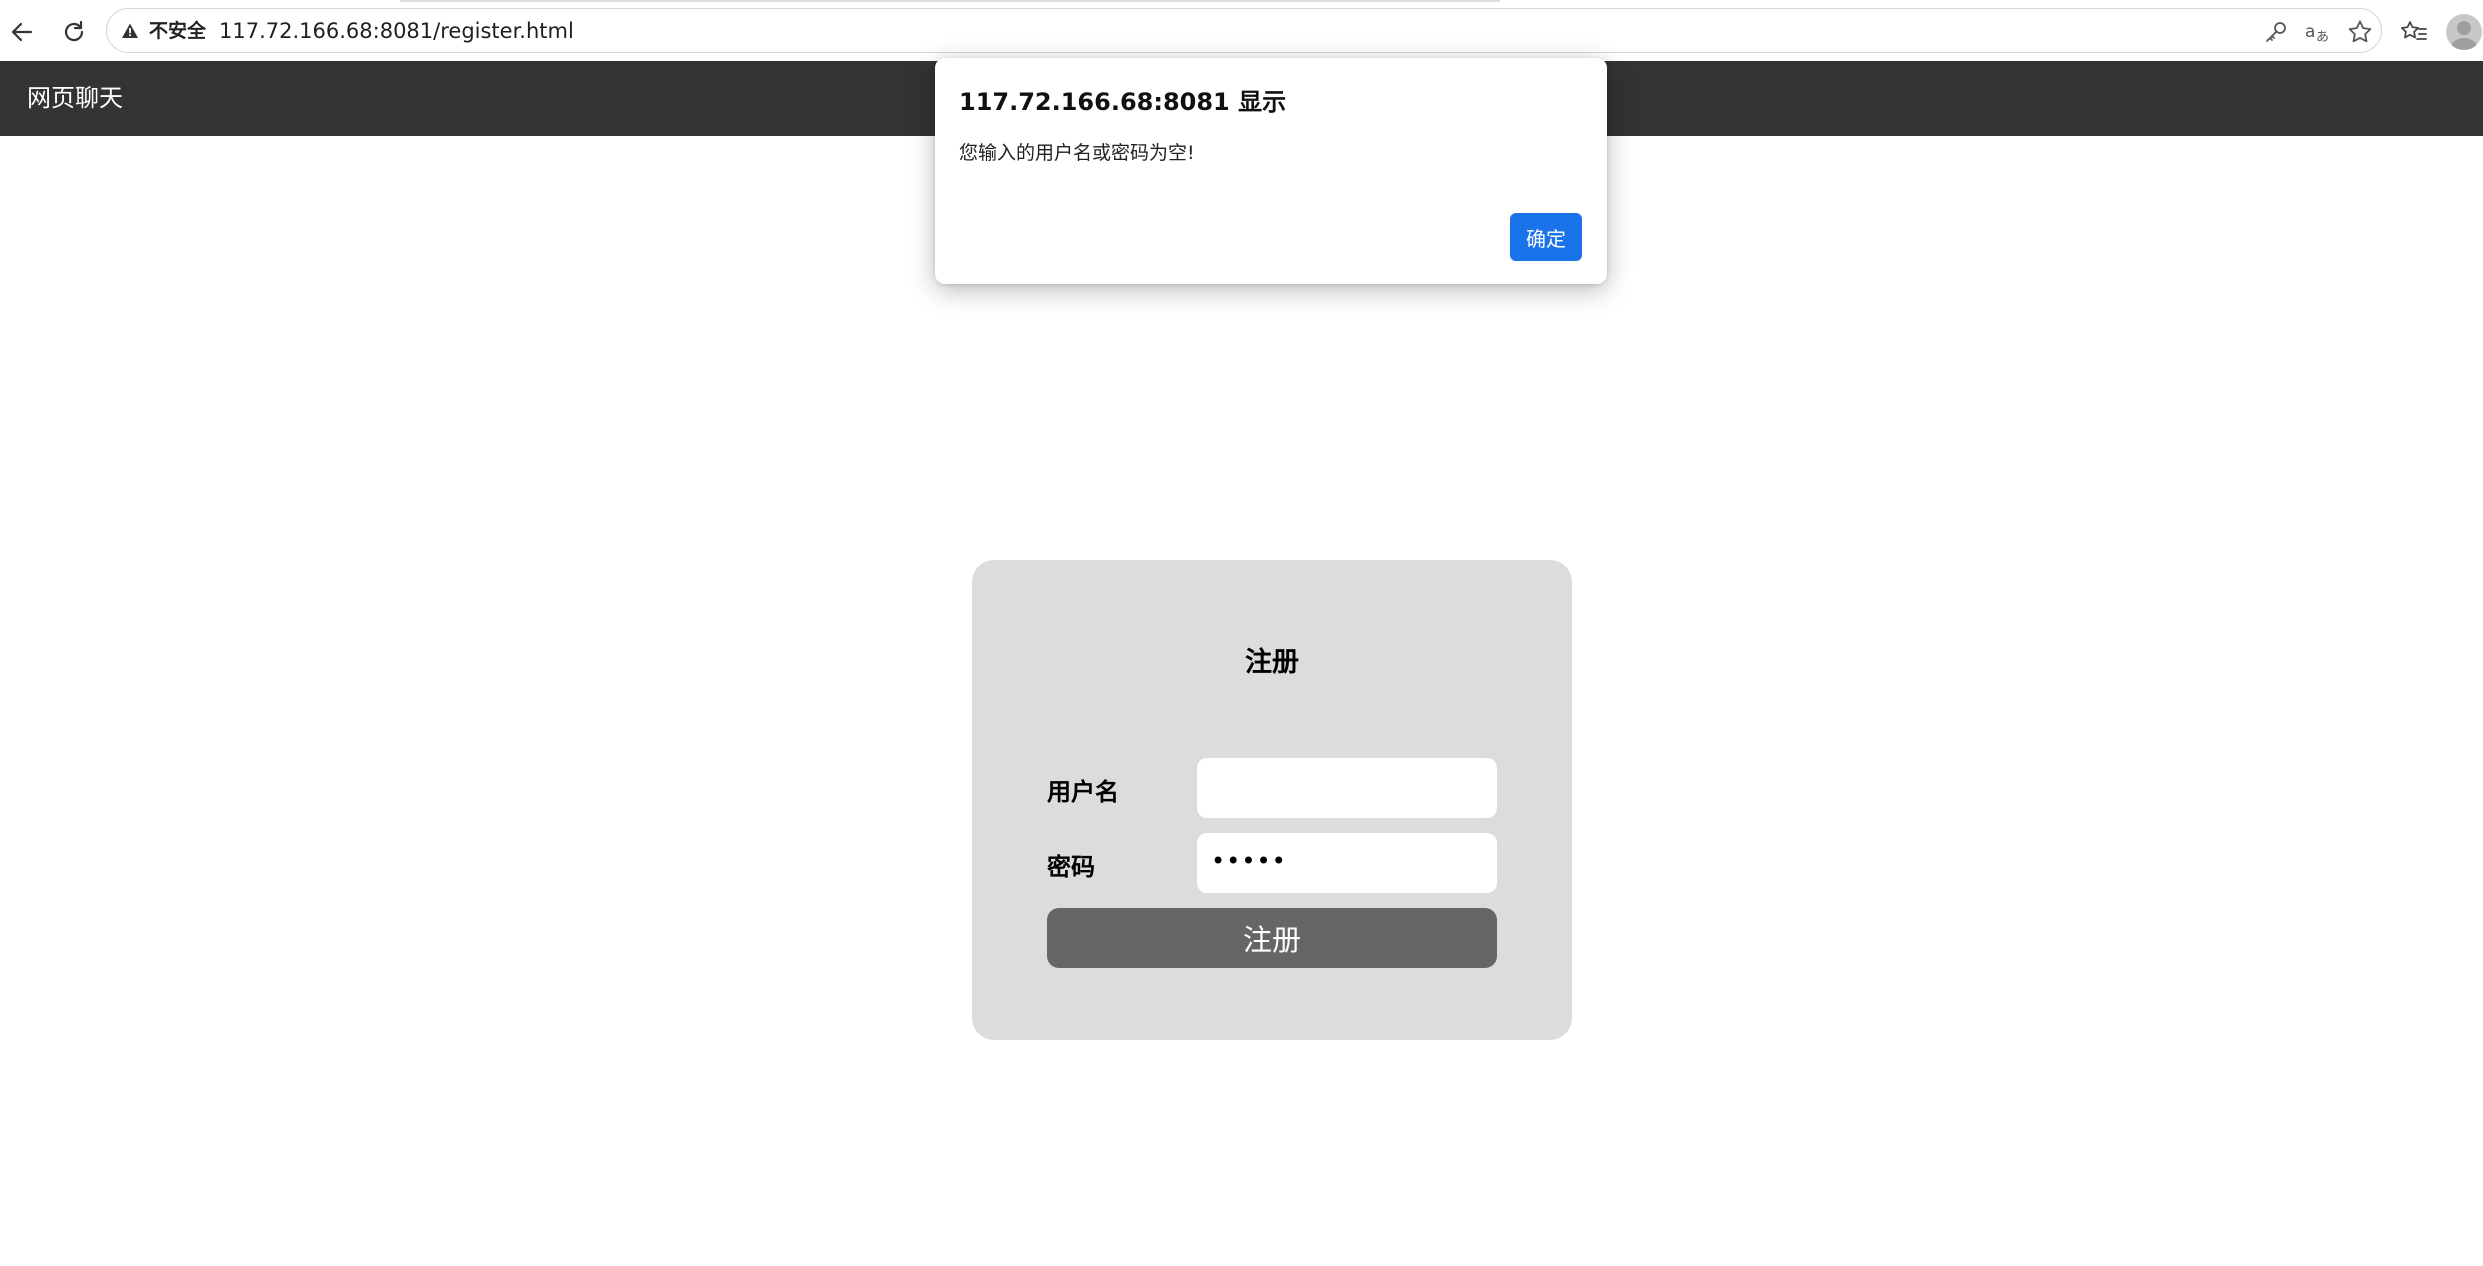 The width and height of the screenshot is (2483, 1266). I want to click on back-arrow-icon, so click(22, 32).